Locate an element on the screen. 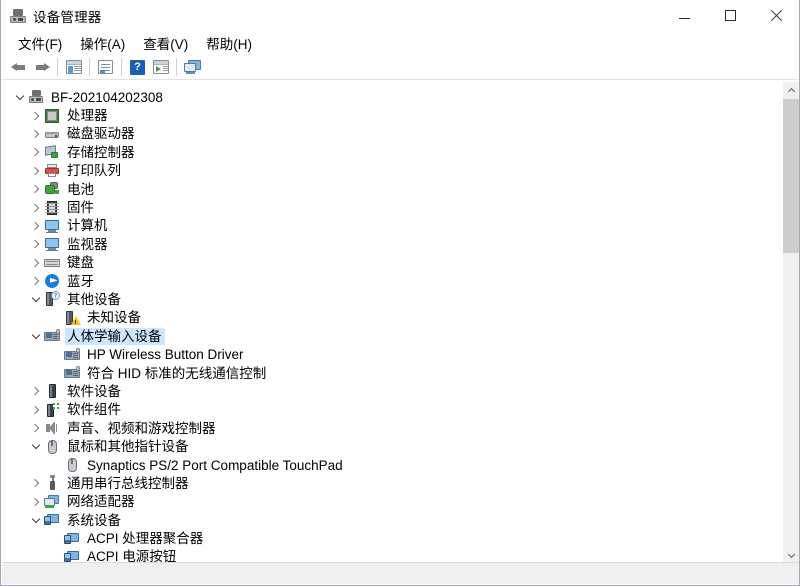 This screenshot has height=586, width=800. tree-item-print-queues: 打印队列 is located at coordinates (387, 171).